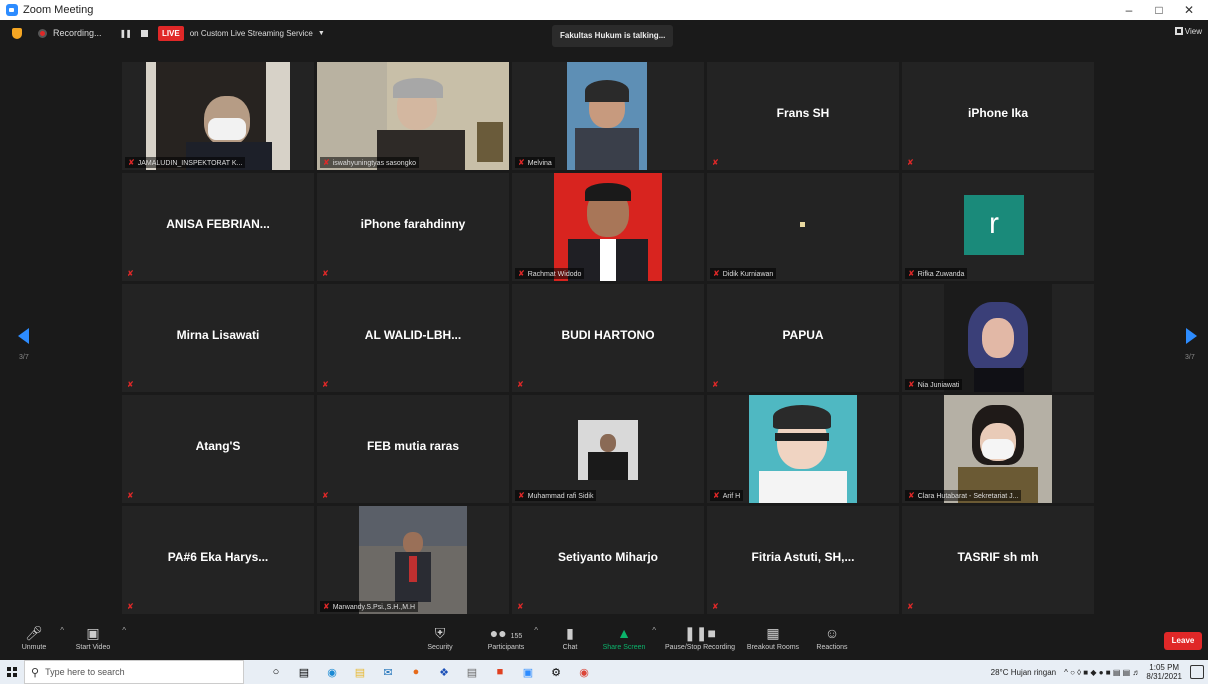 This screenshot has width=1208, height=684. What do you see at coordinates (1178, 31) in the screenshot?
I see `grid-view-icon` at bounding box center [1178, 31].